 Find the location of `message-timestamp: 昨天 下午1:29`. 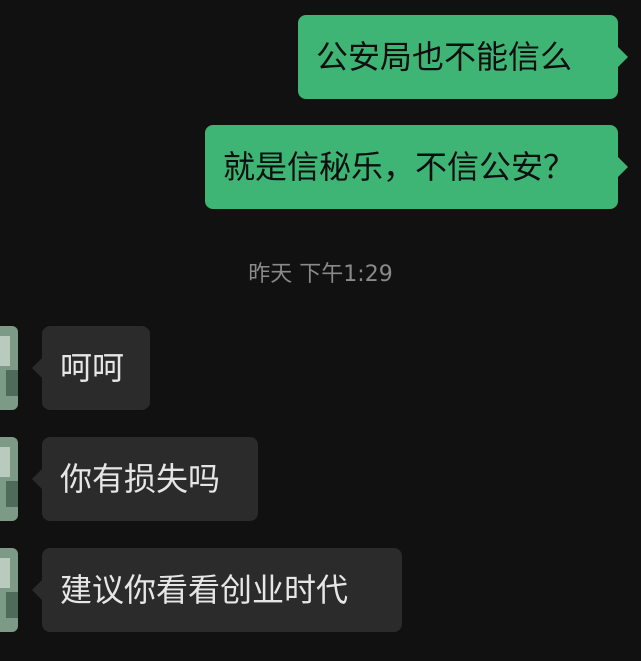

message-timestamp: 昨天 下午1:29 is located at coordinates (320, 274).